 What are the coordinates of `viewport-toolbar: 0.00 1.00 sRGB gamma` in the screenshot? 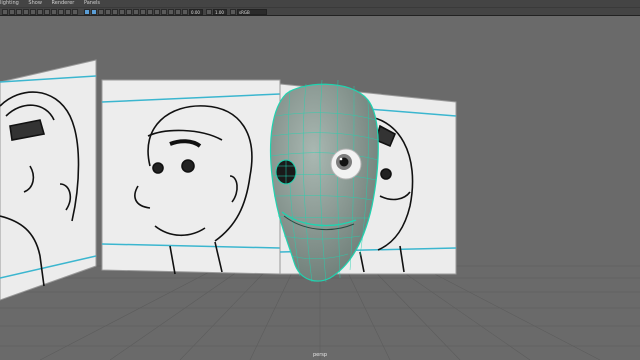 It's located at (320, 13).